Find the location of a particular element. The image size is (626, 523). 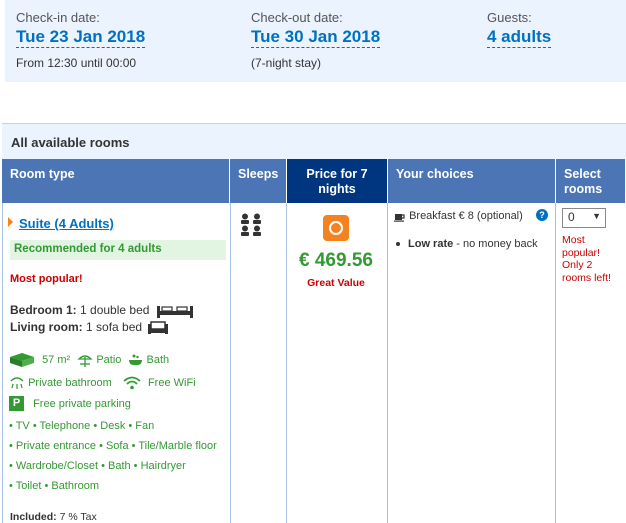

sleeps-cell is located at coordinates (259, 363).